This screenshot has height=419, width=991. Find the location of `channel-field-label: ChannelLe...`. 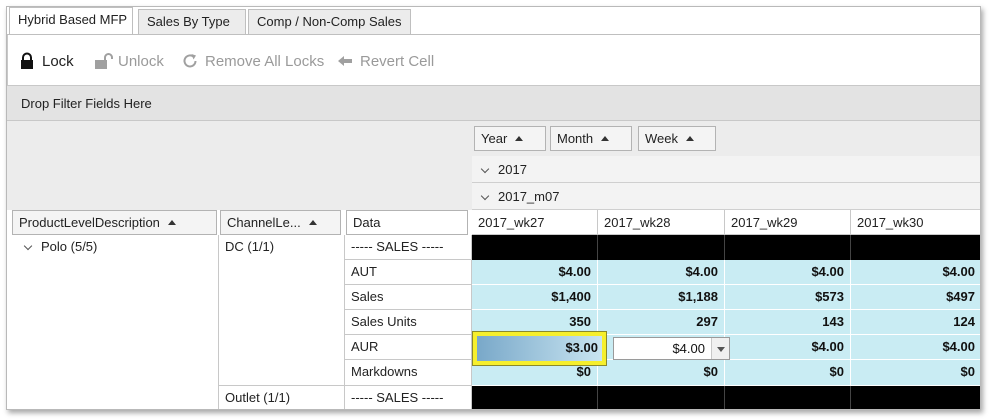

channel-field-label: ChannelLe... is located at coordinates (264, 222).